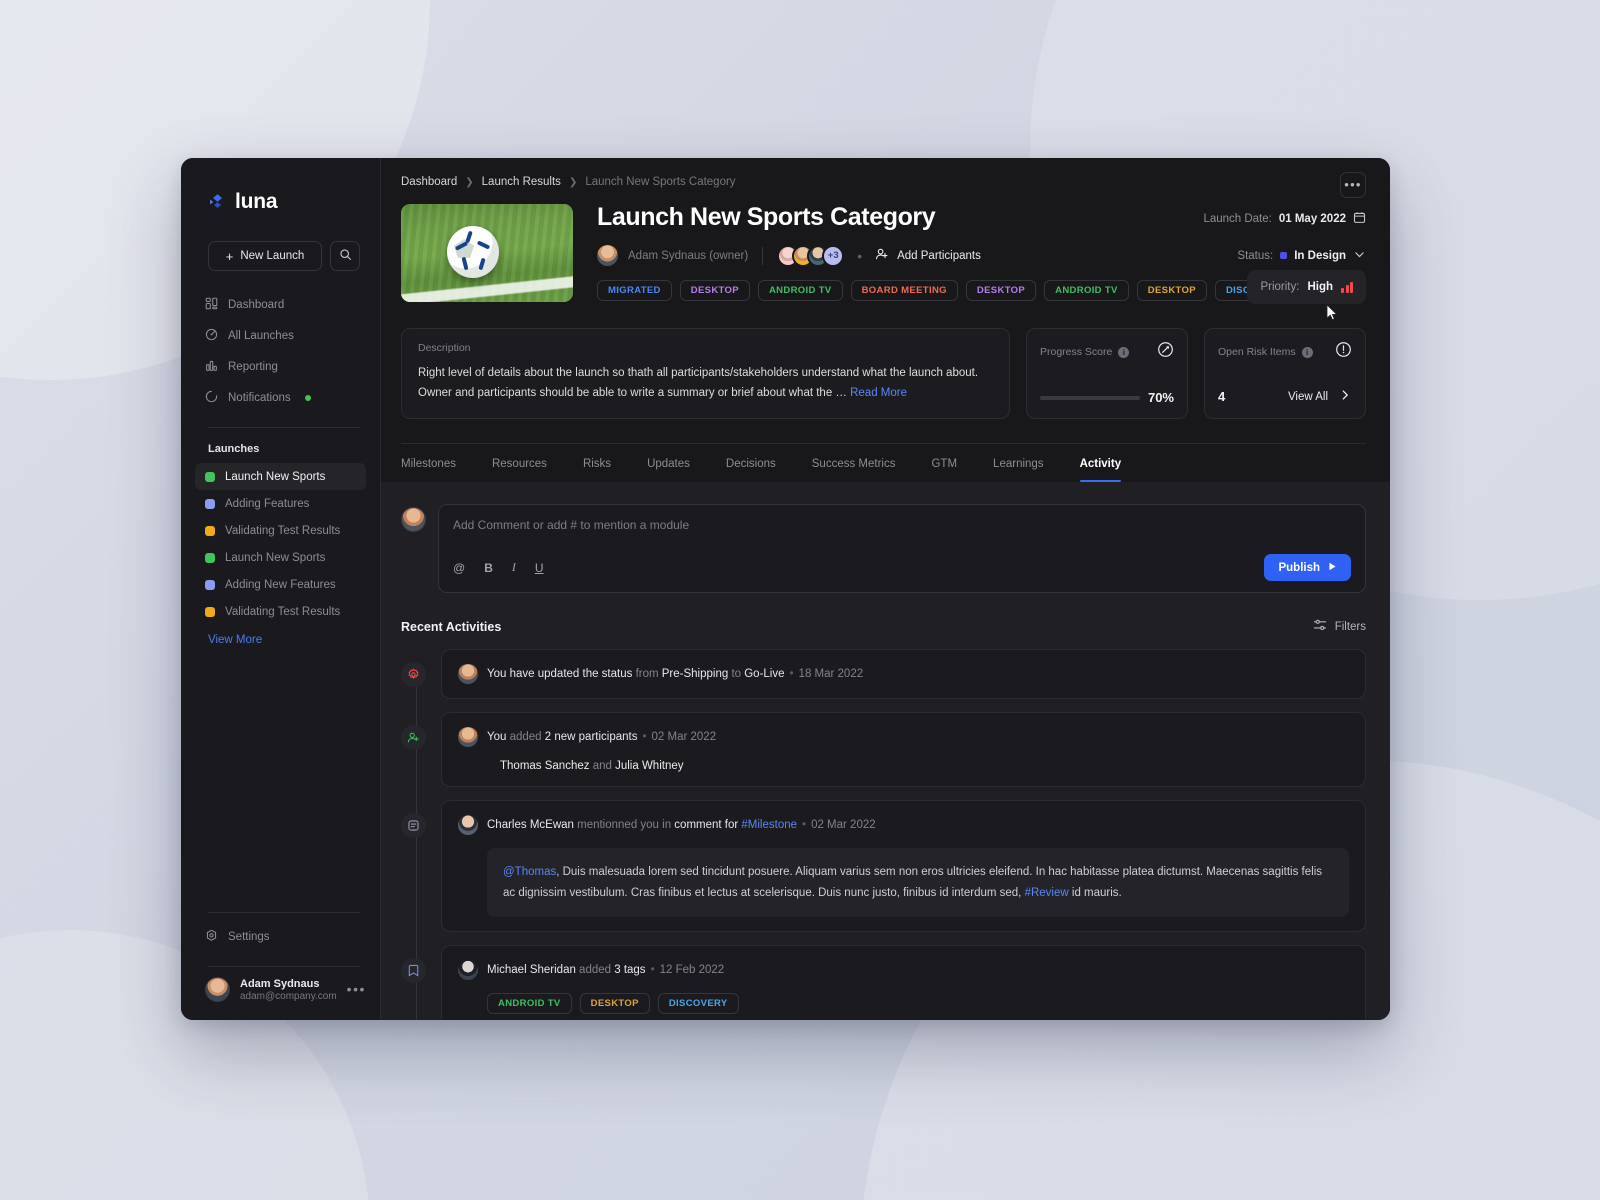 Image resolution: width=1600 pixels, height=1200 pixels. I want to click on bold-icon: B, so click(488, 568).